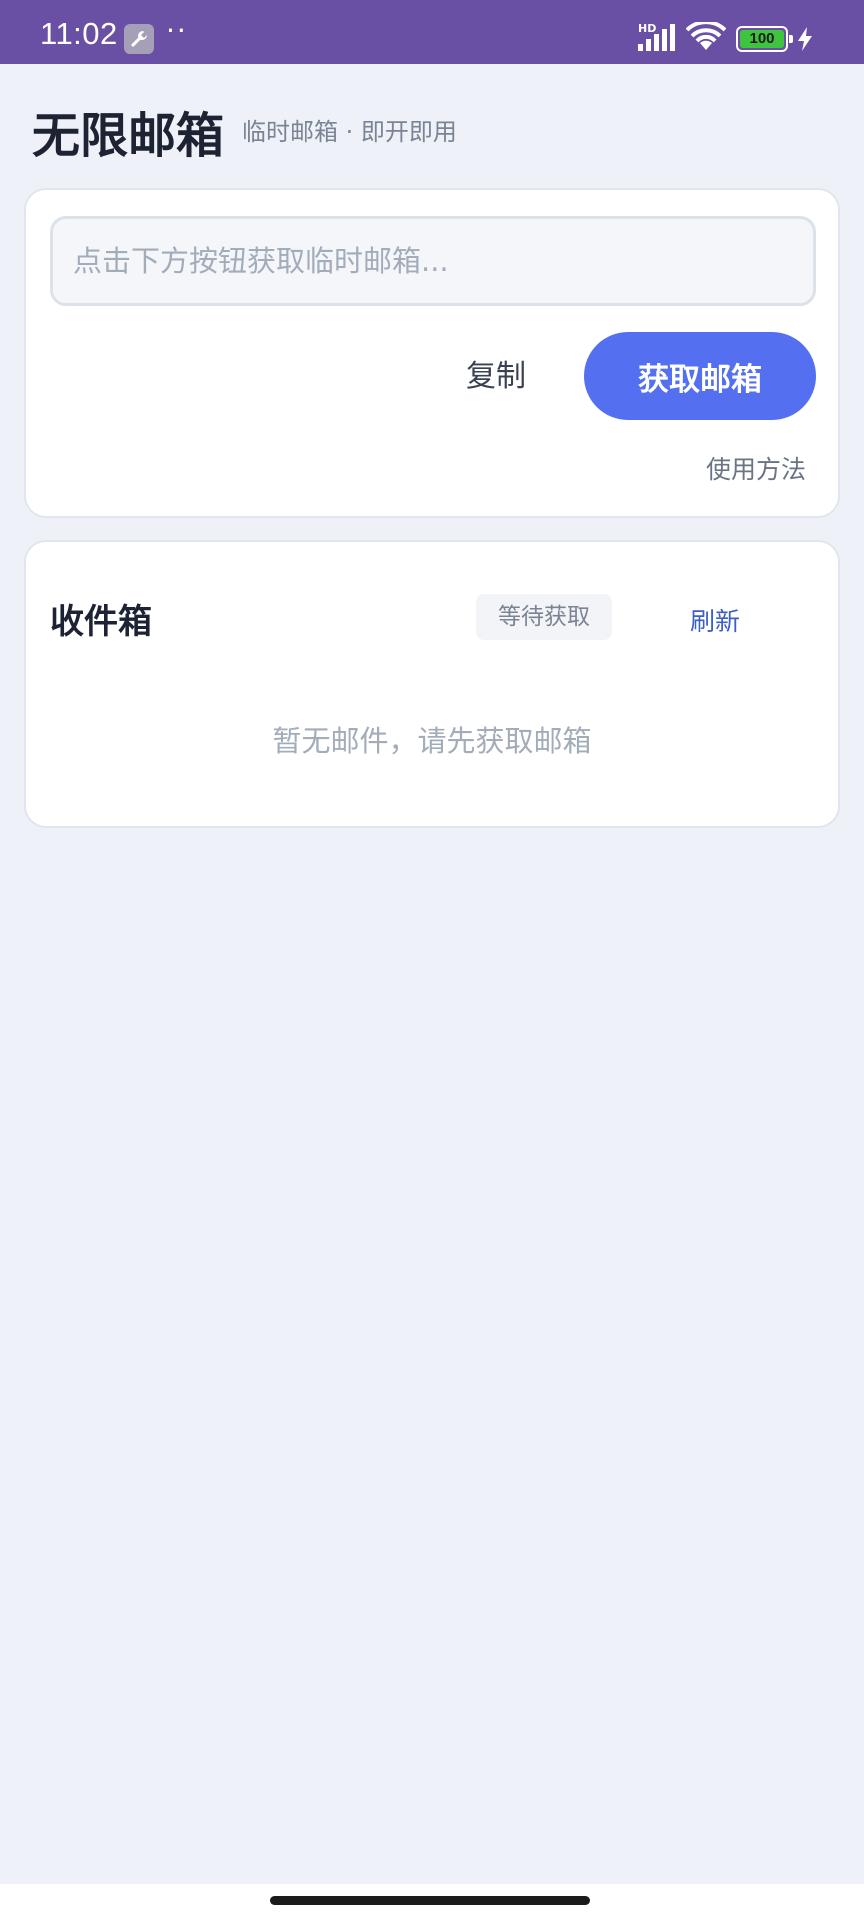  I want to click on battery-level: 100, so click(762, 39).